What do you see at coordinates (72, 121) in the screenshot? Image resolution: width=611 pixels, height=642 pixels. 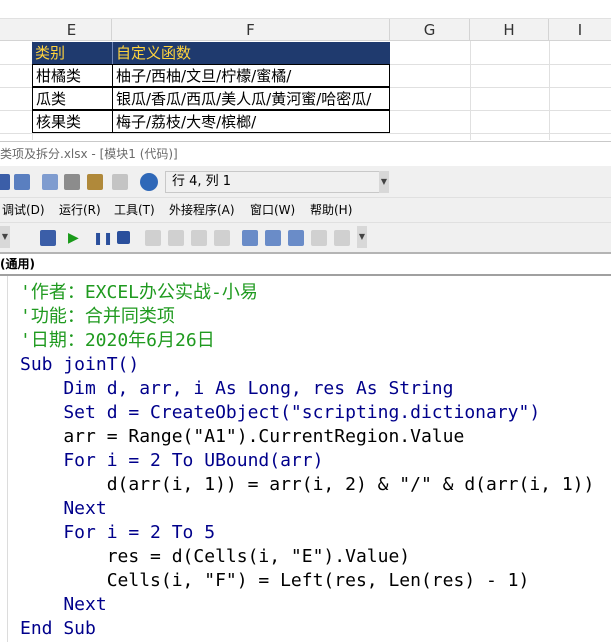 I see `cell-e4: 核果类` at bounding box center [72, 121].